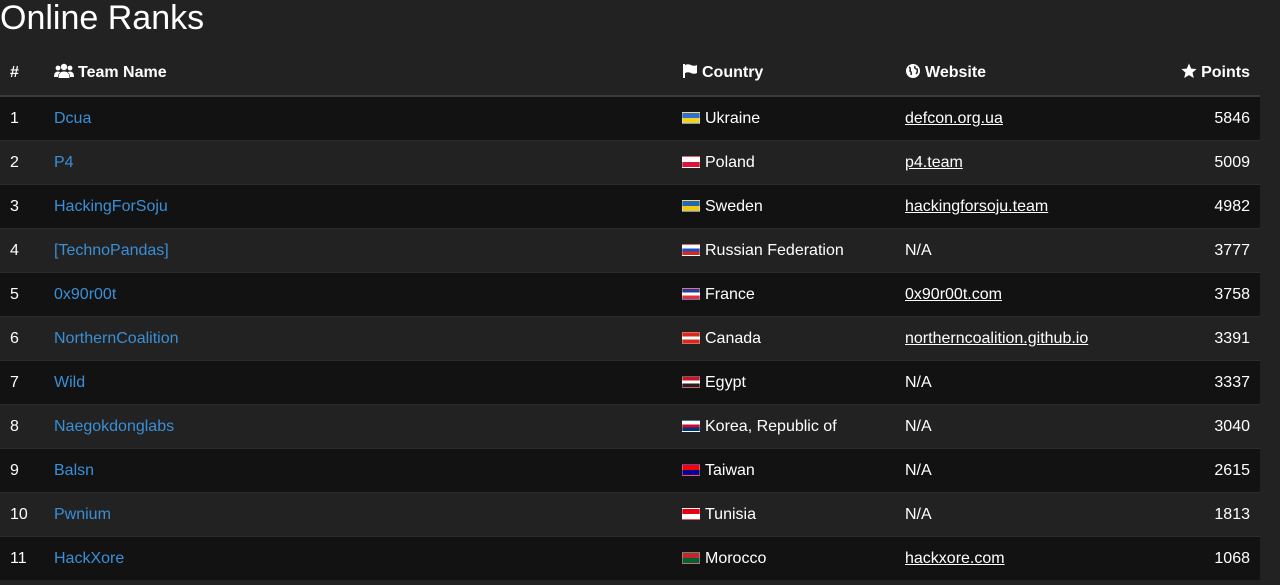  What do you see at coordinates (771, 426) in the screenshot?
I see `country-name: Korea, Republic of` at bounding box center [771, 426].